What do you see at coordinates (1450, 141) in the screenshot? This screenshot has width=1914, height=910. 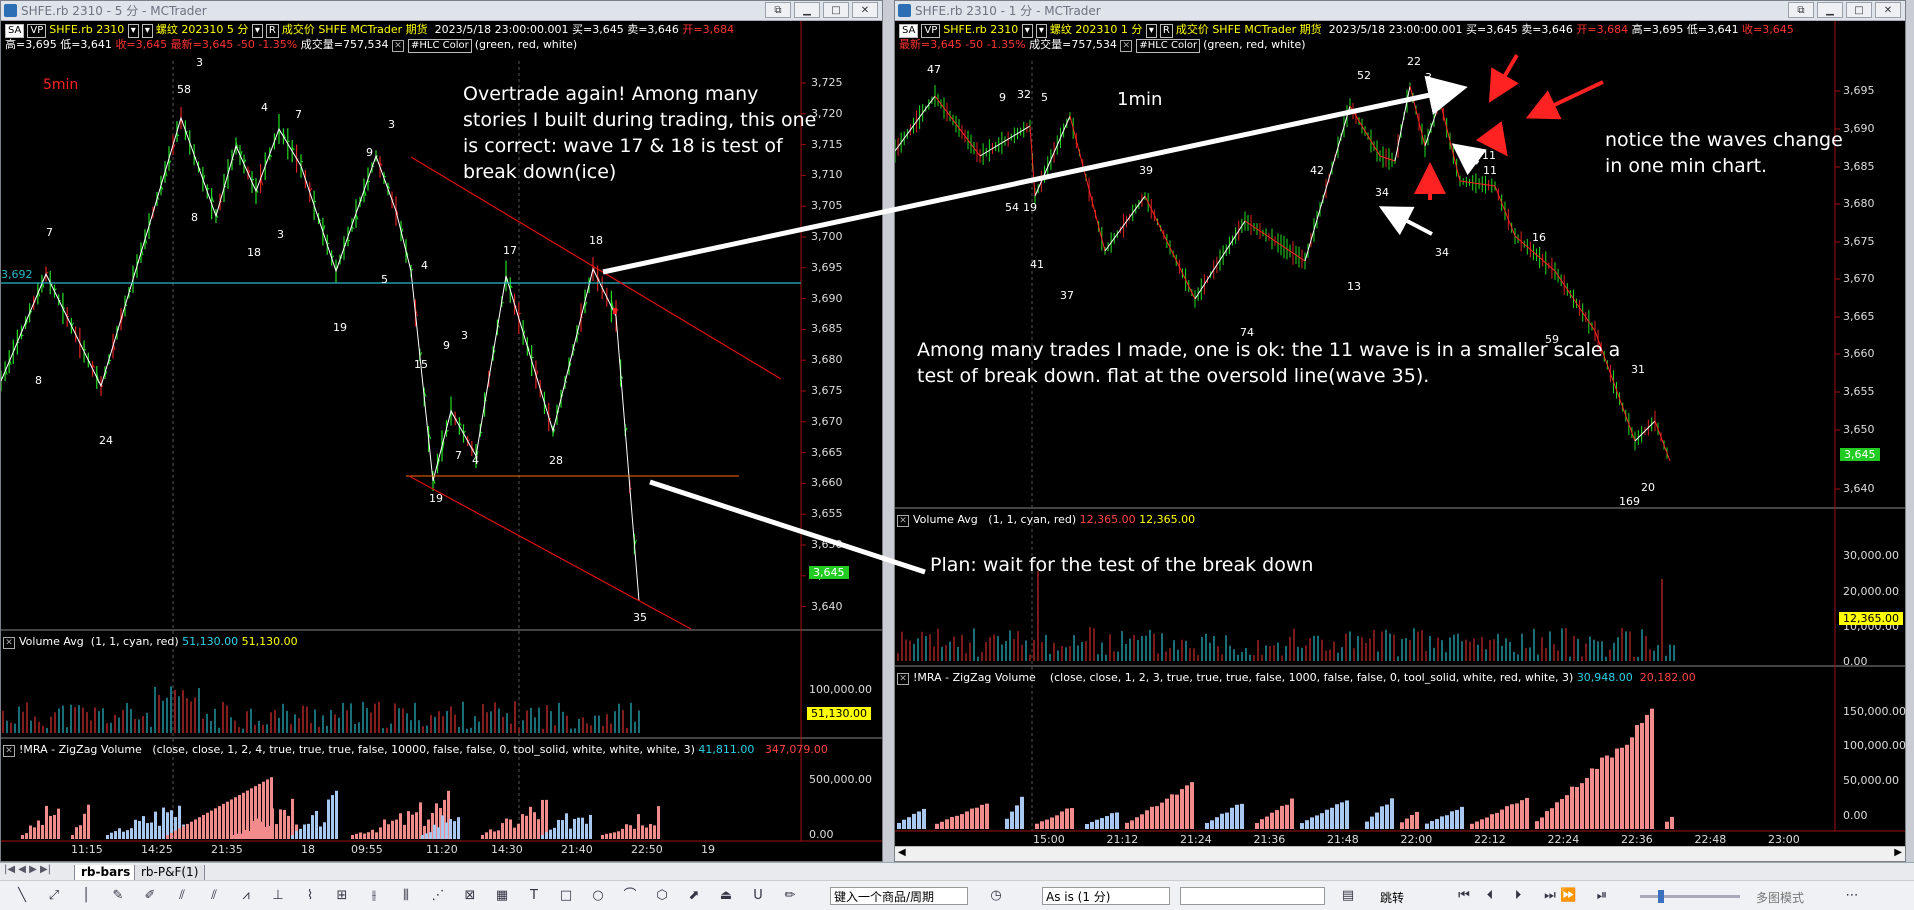 I see `zigzag-segment` at bounding box center [1450, 141].